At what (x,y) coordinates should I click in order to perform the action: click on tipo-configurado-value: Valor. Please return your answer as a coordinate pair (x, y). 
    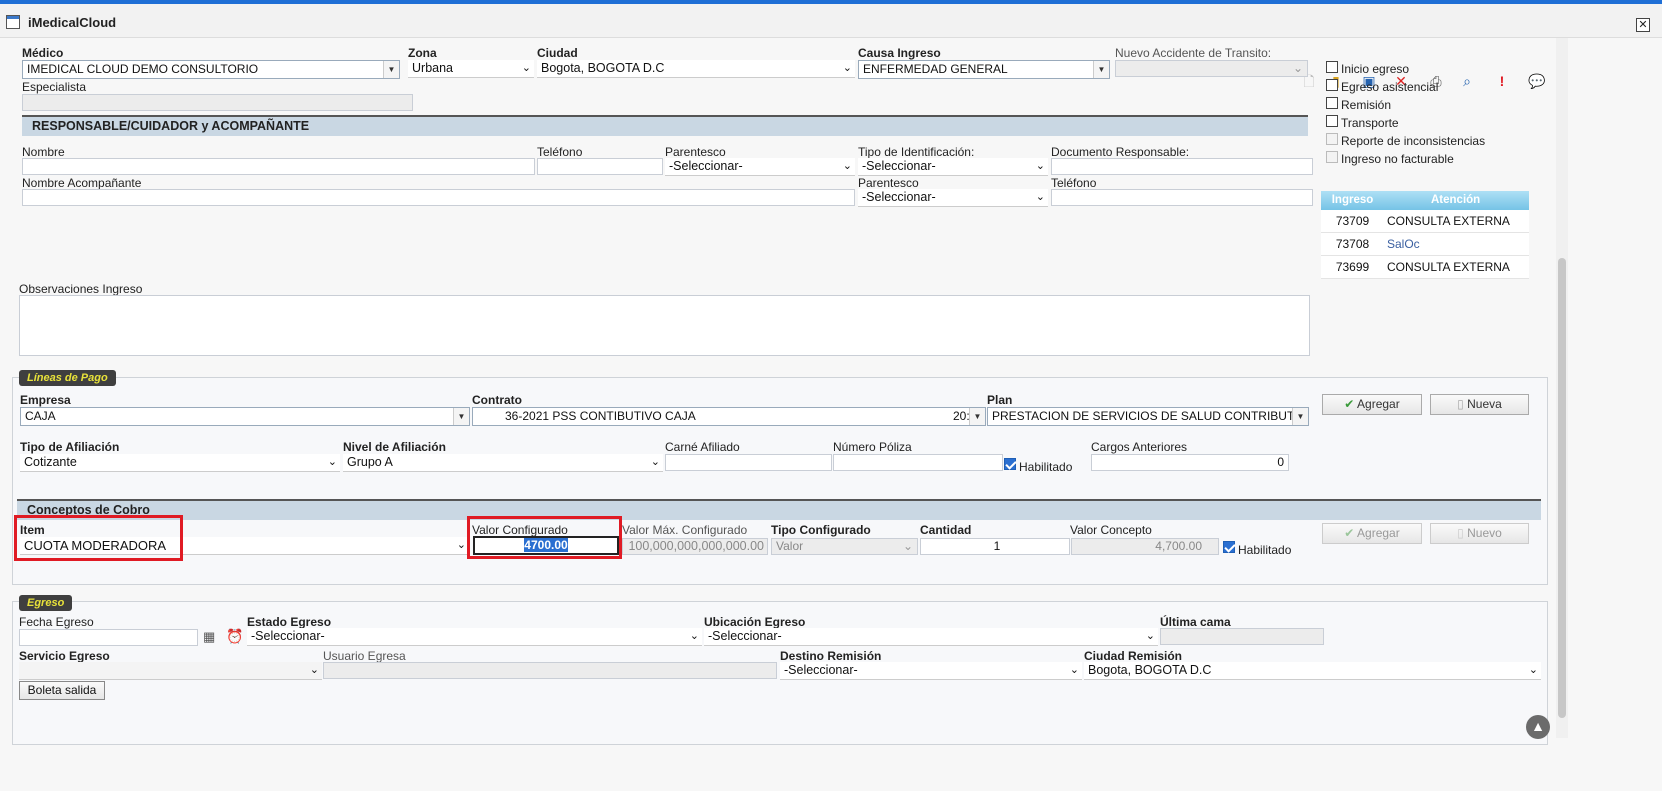
    Looking at the image, I should click on (790, 546).